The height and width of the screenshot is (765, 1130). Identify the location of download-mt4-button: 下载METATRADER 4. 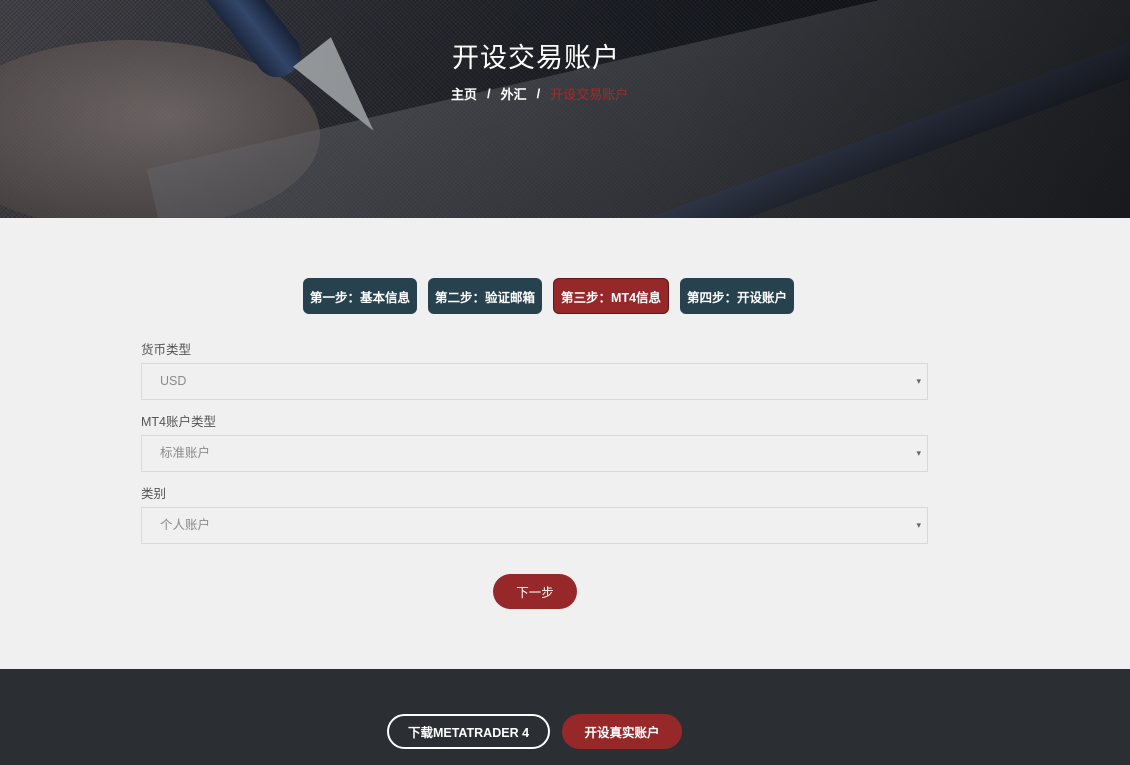
(468, 731).